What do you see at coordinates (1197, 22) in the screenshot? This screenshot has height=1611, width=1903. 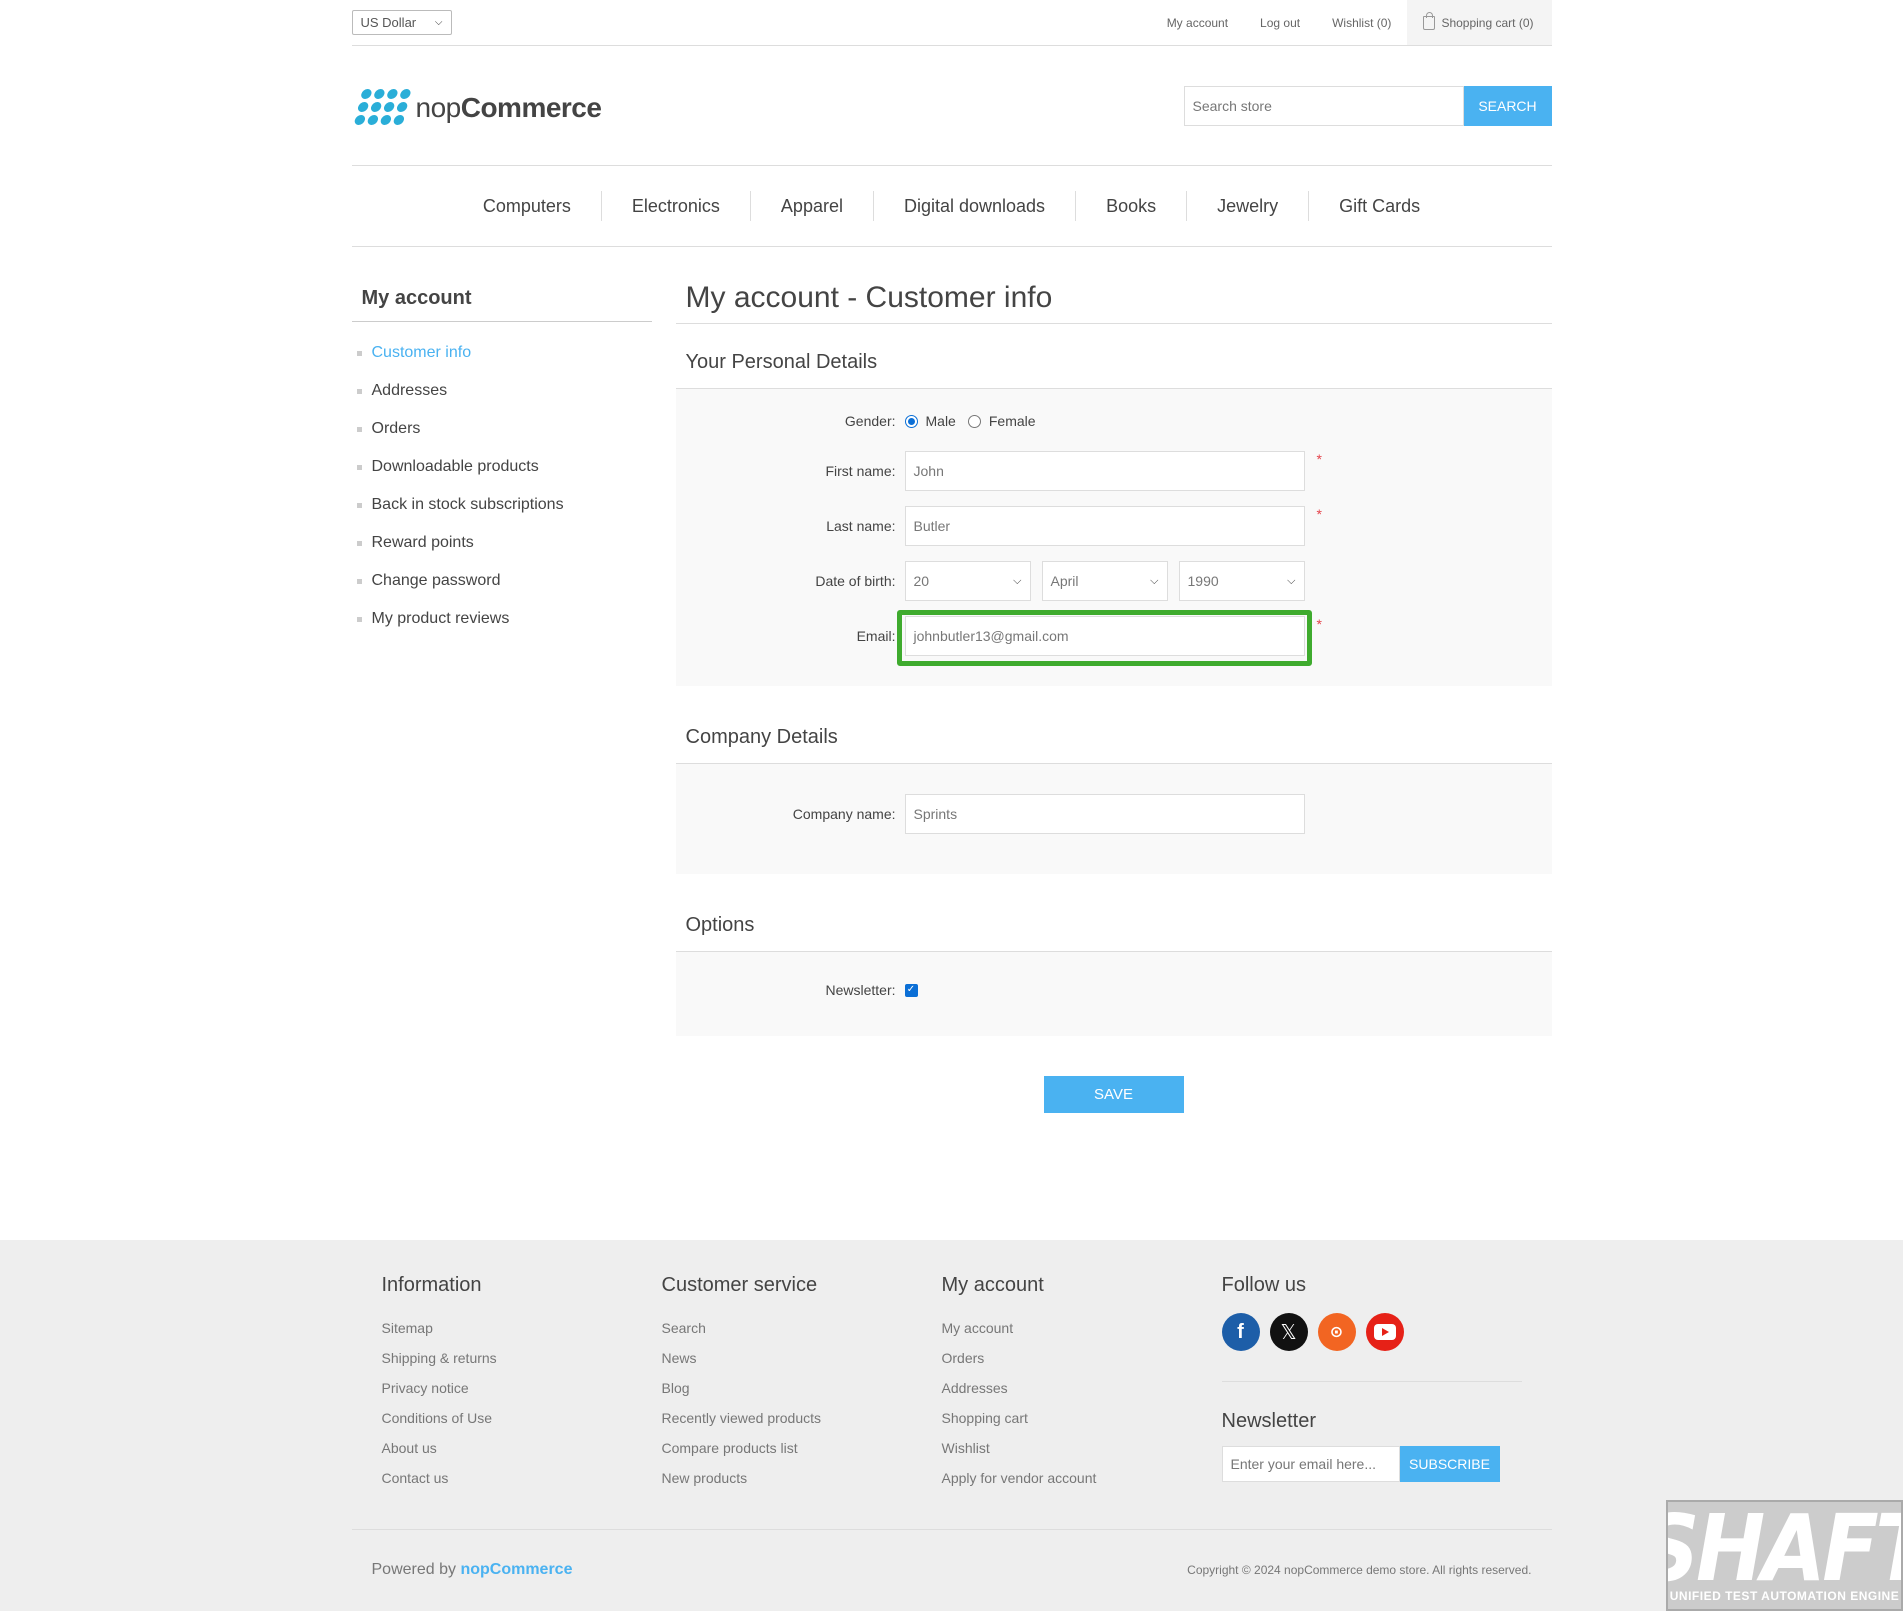 I see `header-link-my-account: My account` at bounding box center [1197, 22].